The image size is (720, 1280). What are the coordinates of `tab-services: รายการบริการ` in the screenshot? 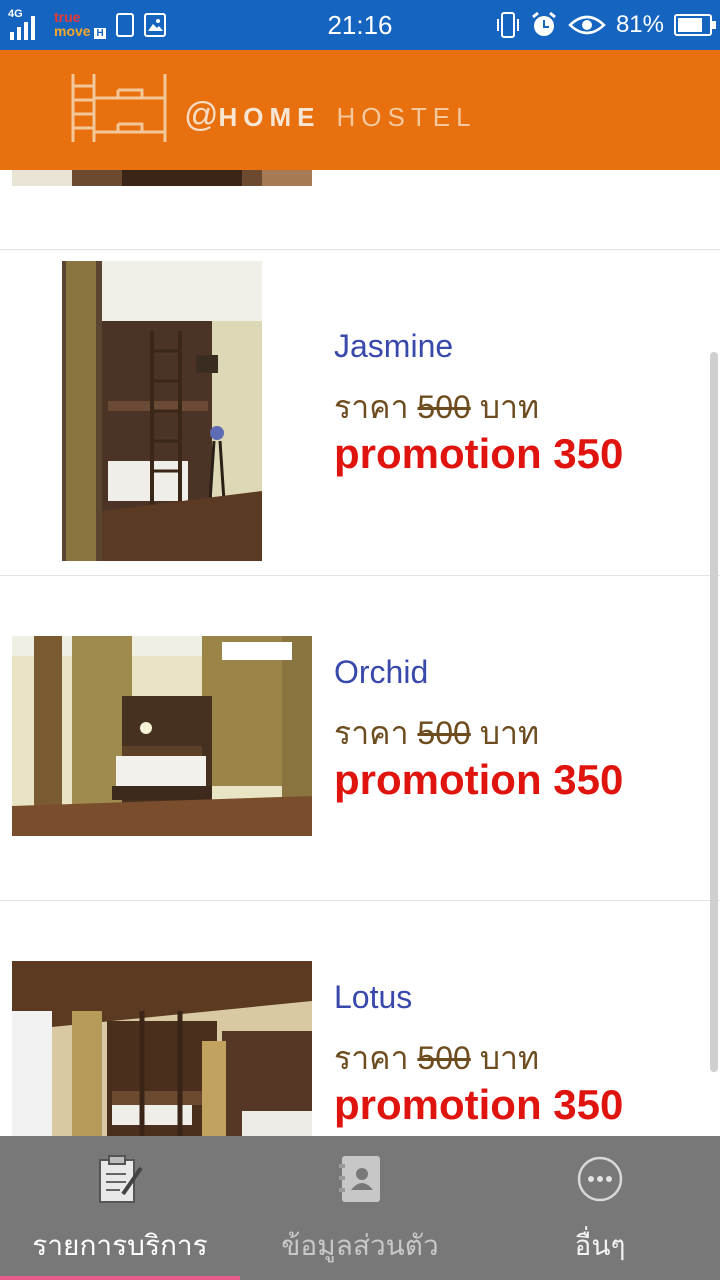 It's located at (120, 1208).